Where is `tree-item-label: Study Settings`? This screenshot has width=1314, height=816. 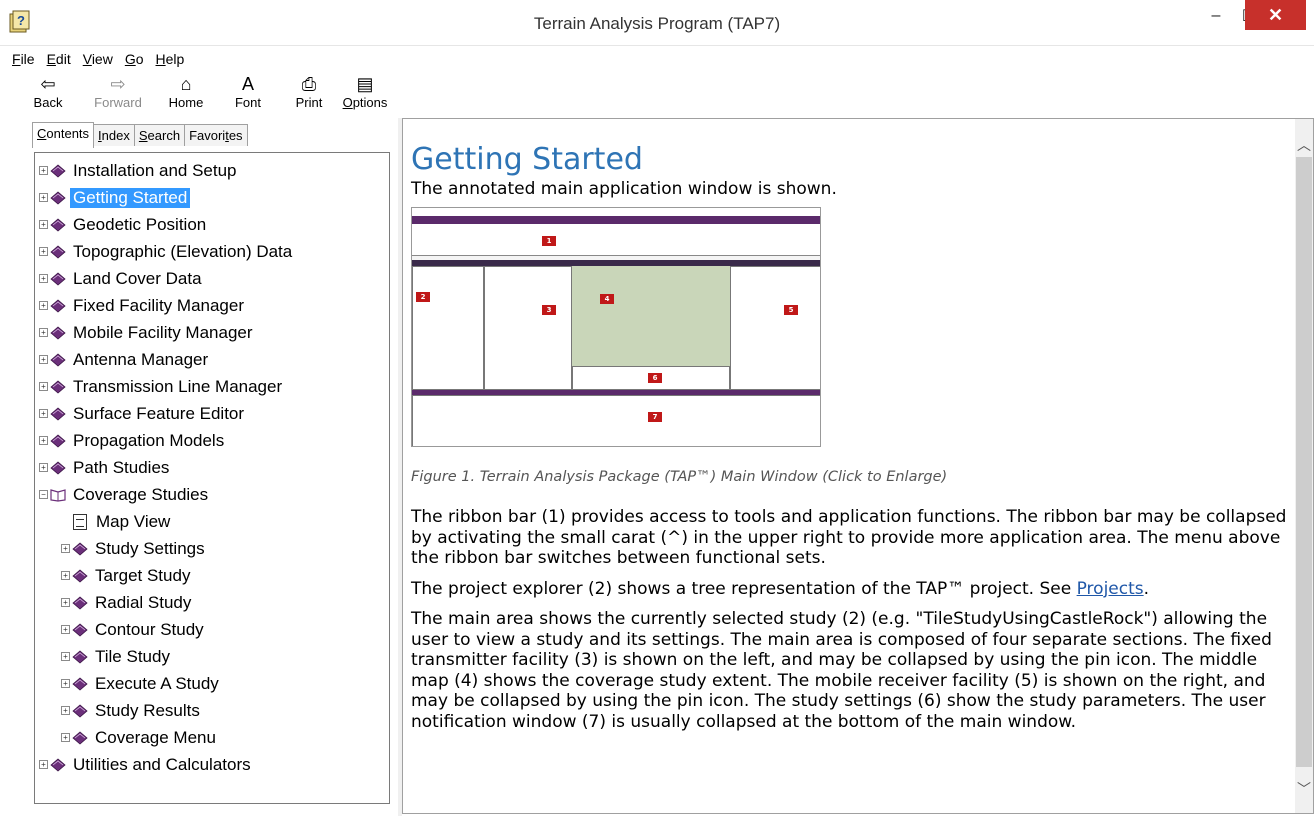
tree-item-label: Study Settings is located at coordinates (150, 548).